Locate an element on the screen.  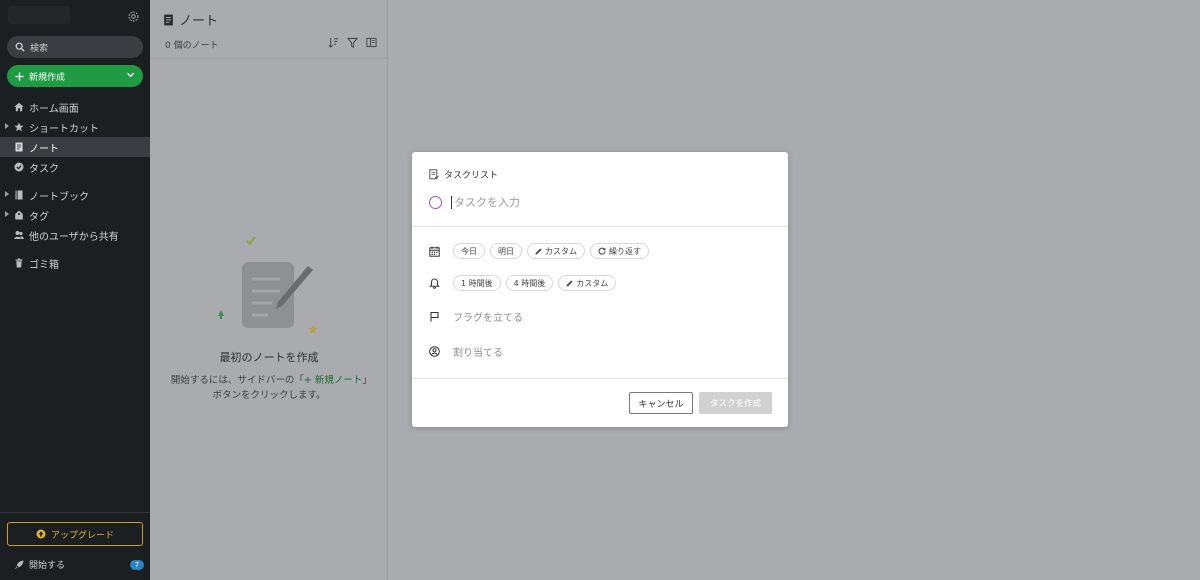
assign-label: 割り当てる is located at coordinates (478, 353).